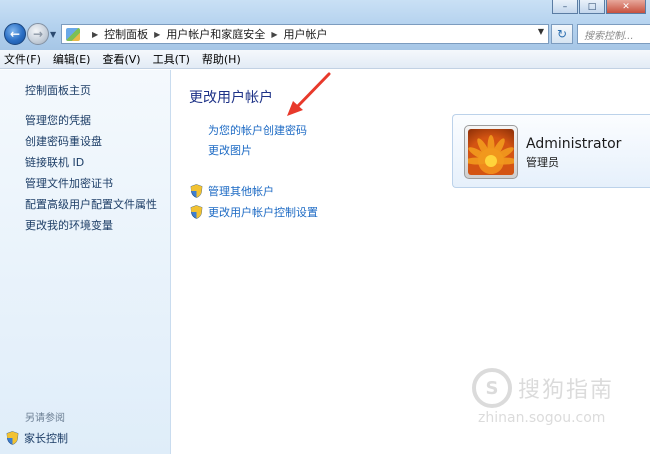 This screenshot has width=650, height=454. Describe the element at coordinates (542, 162) in the screenshot. I see `account-role: 管理员` at that location.